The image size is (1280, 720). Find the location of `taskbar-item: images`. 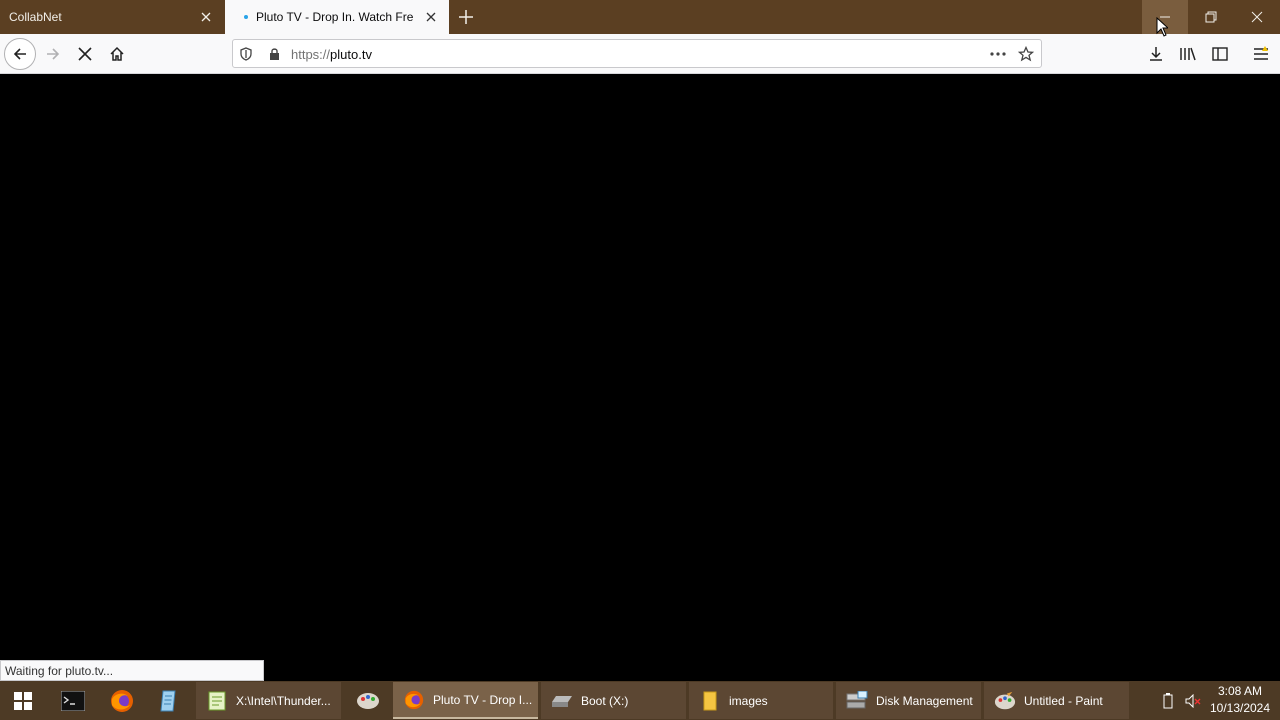

taskbar-item: images is located at coordinates (761, 700).